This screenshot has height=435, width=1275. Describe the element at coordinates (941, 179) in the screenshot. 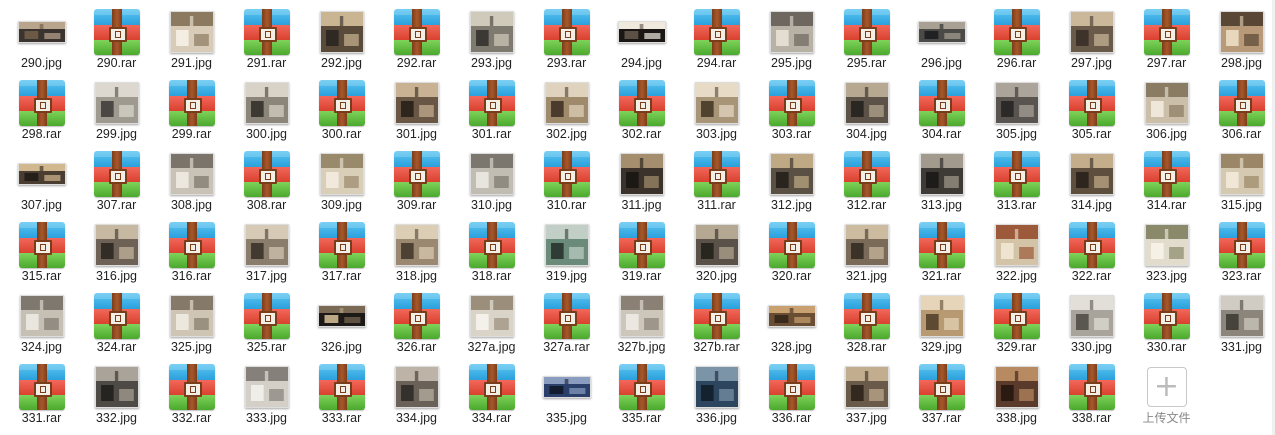

I see `file-item-jpg: 313.jpg` at that location.